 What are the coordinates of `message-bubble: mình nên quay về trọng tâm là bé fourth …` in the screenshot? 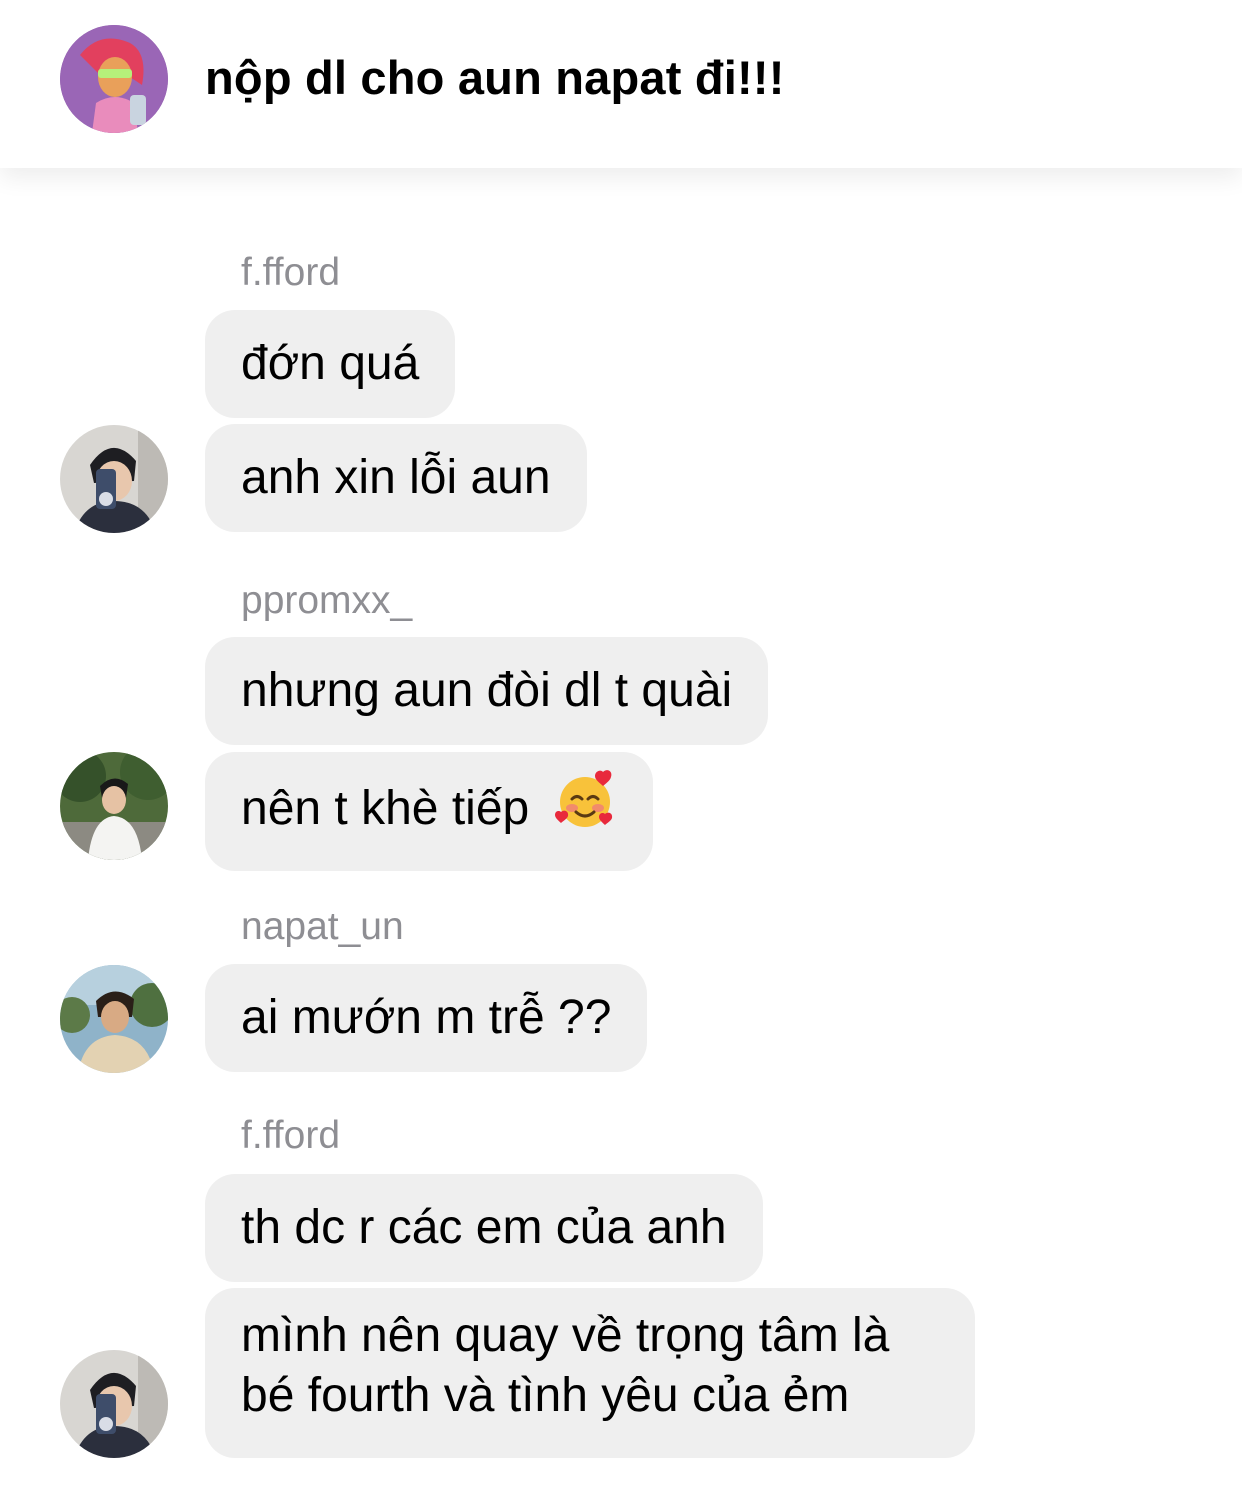 It's located at (590, 1373).